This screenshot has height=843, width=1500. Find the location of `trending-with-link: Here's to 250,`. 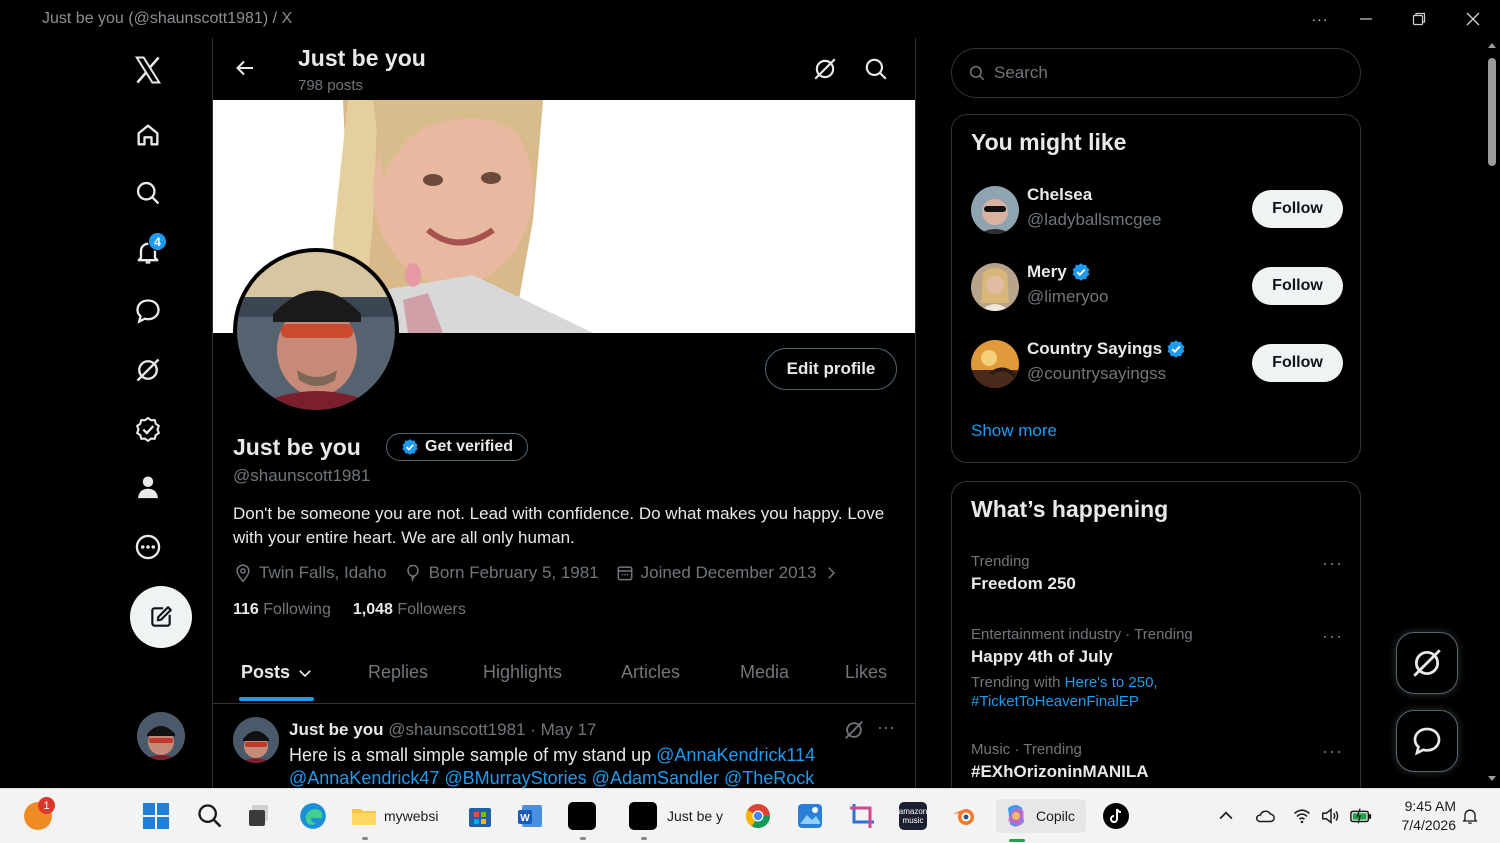

trending-with-link: Here's to 250, is located at coordinates (1111, 682).